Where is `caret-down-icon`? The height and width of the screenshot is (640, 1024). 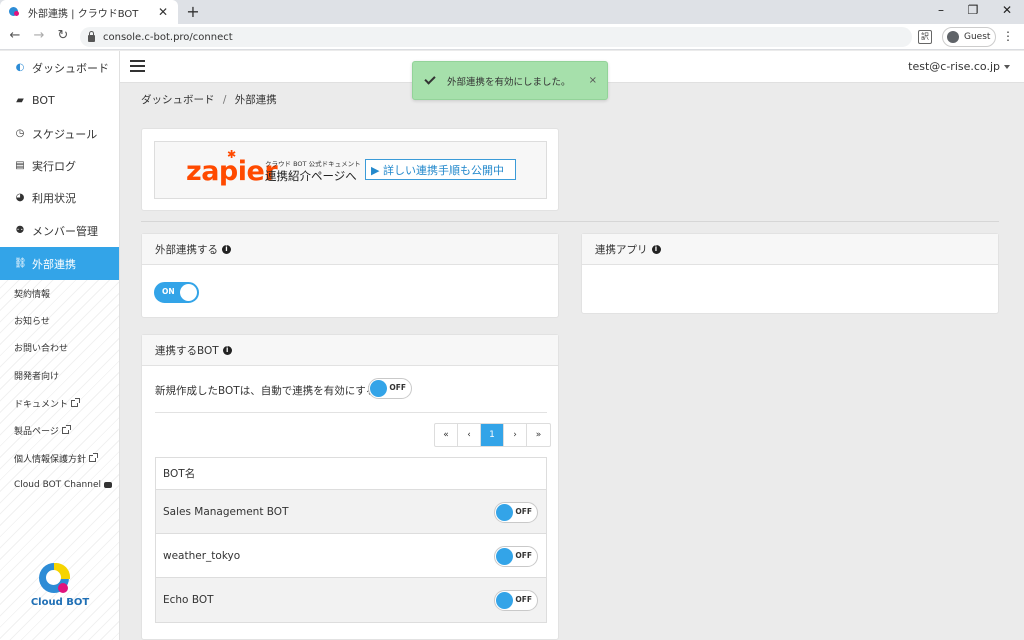 caret-down-icon is located at coordinates (1007, 67).